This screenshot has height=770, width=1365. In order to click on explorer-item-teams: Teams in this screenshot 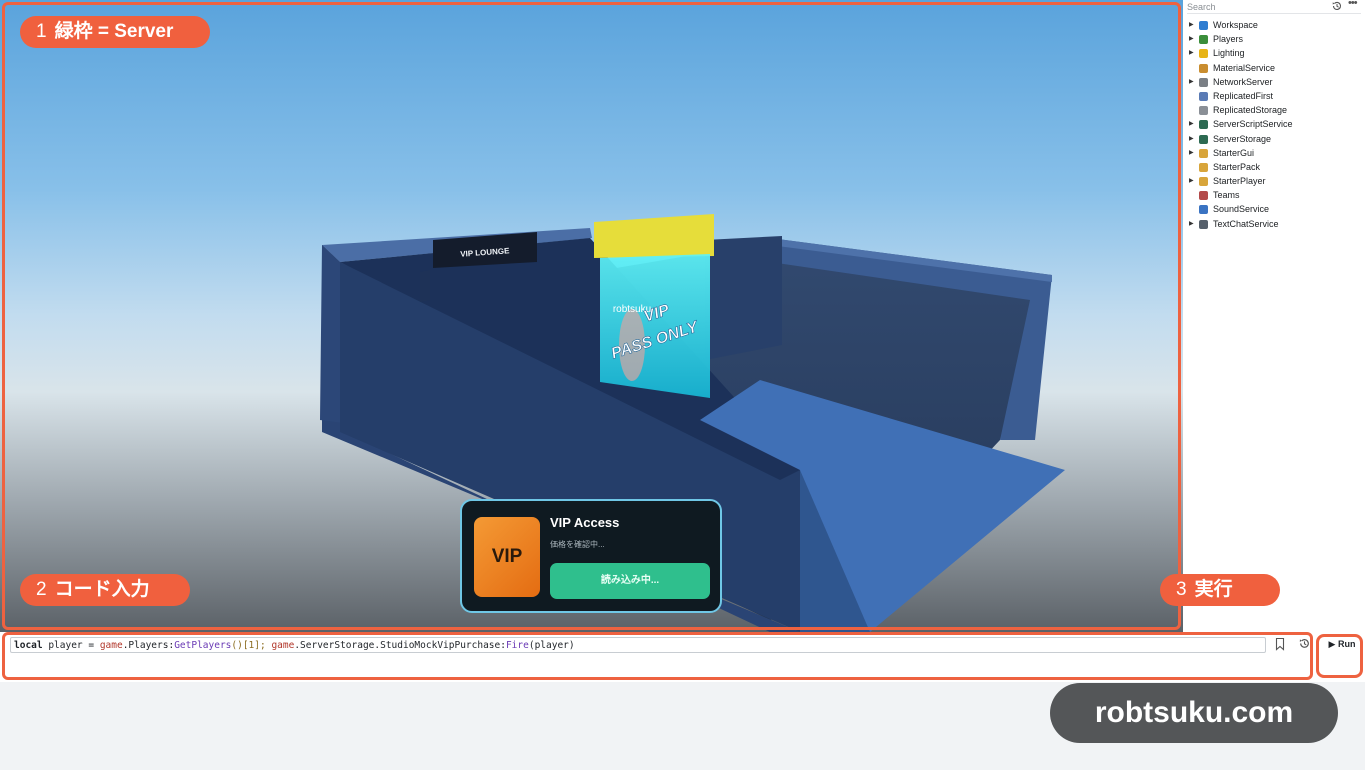, I will do `click(1274, 195)`.